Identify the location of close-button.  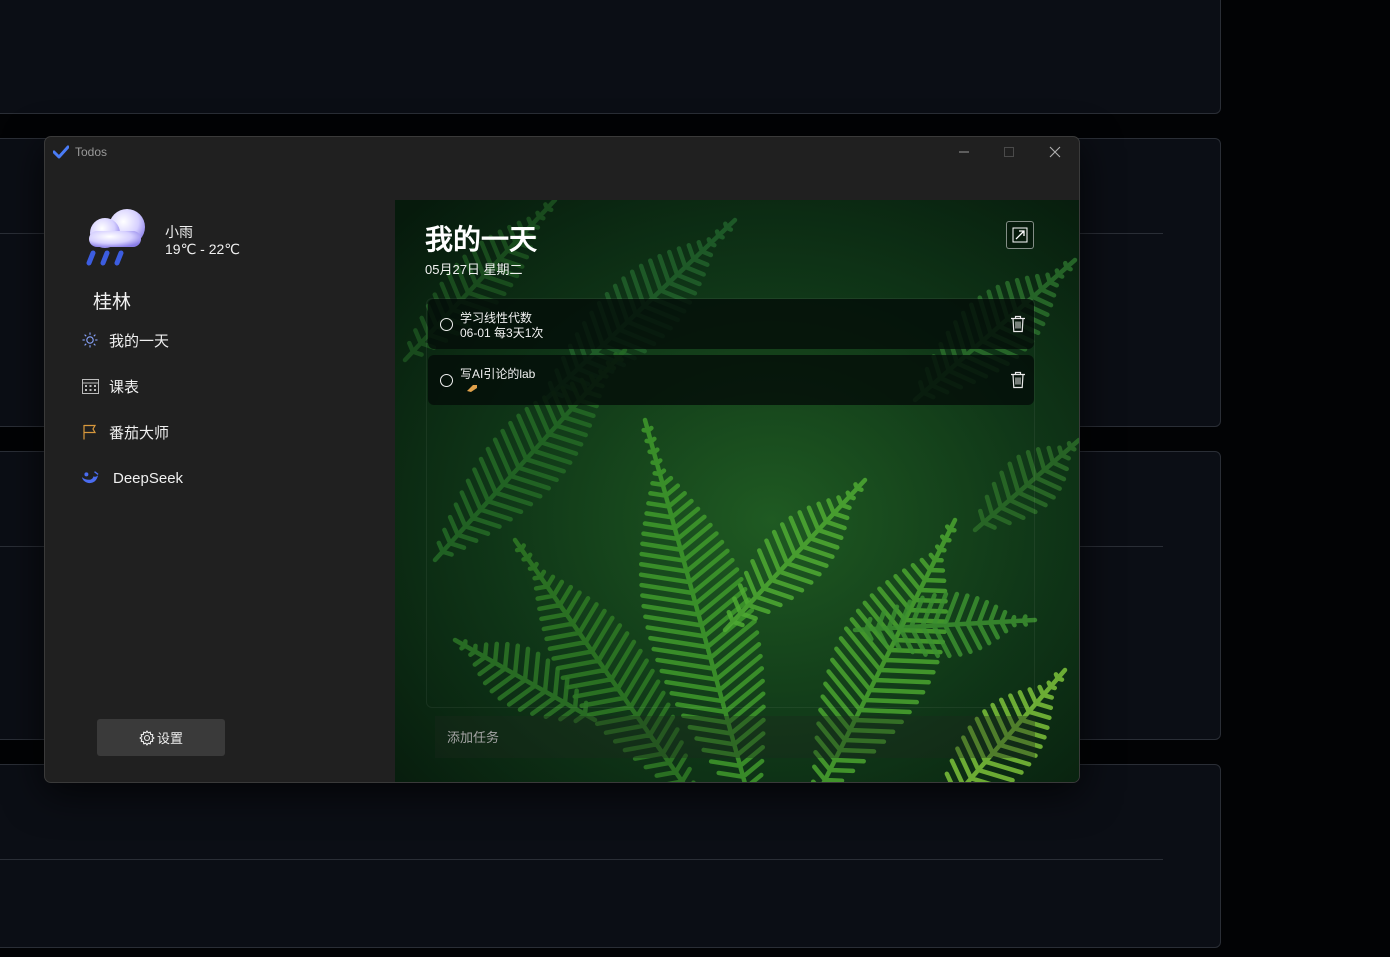
(1055, 152).